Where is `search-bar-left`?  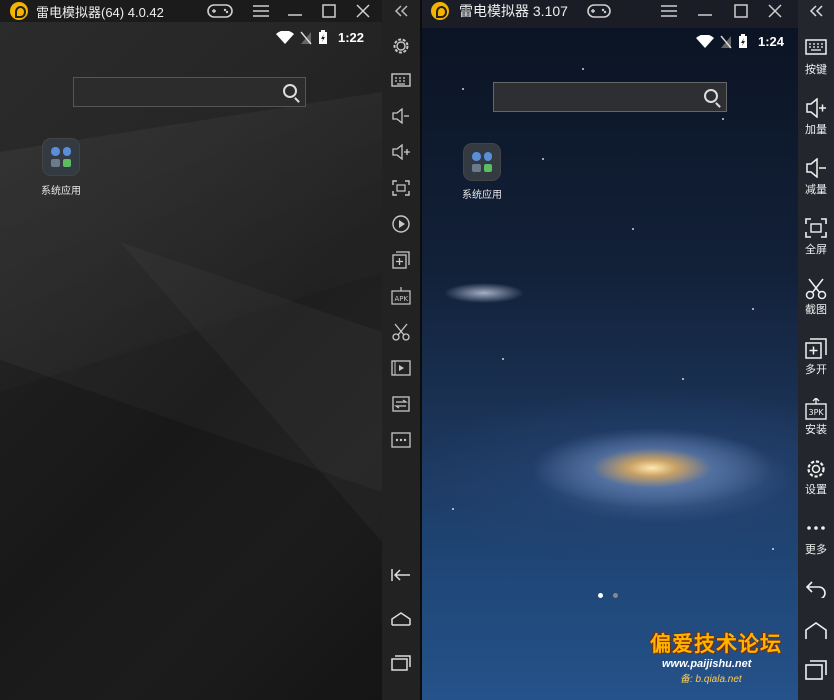
search-bar-left is located at coordinates (189, 92).